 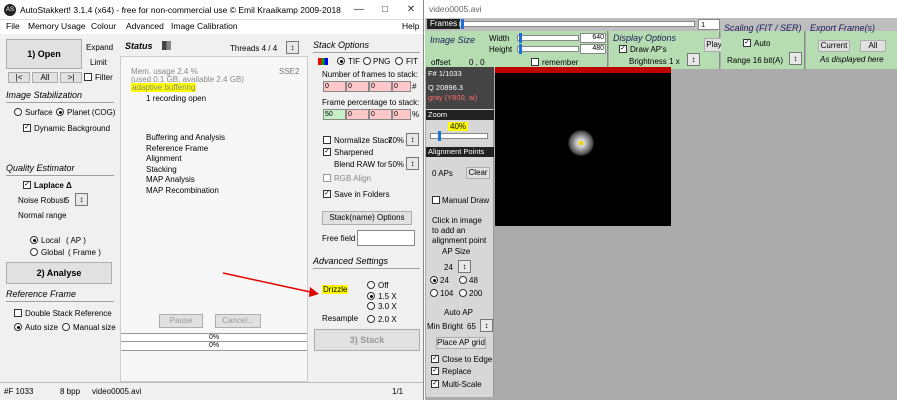 I want to click on ap-size-48-radio, so click(x=463, y=280).